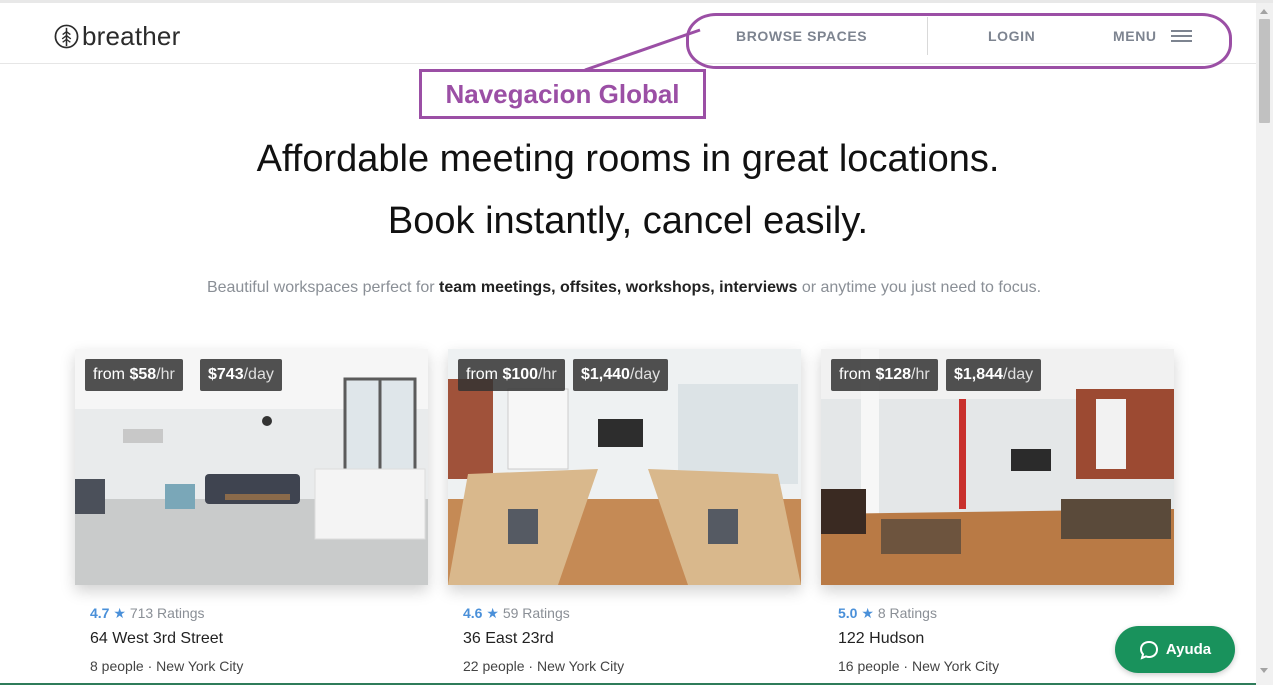 This screenshot has height=685, width=1273. What do you see at coordinates (848, 613) in the screenshot?
I see `rating-score: 5.0` at bounding box center [848, 613].